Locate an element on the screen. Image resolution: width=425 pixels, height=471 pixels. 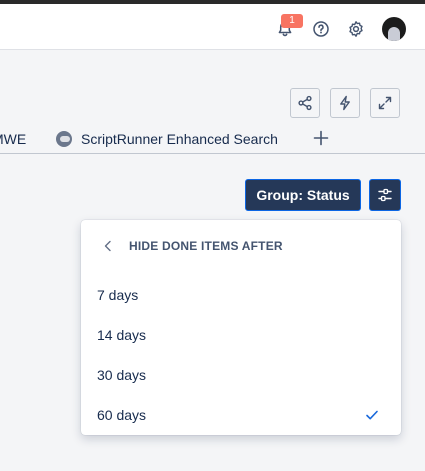
settings-button is located at coordinates (356, 29).